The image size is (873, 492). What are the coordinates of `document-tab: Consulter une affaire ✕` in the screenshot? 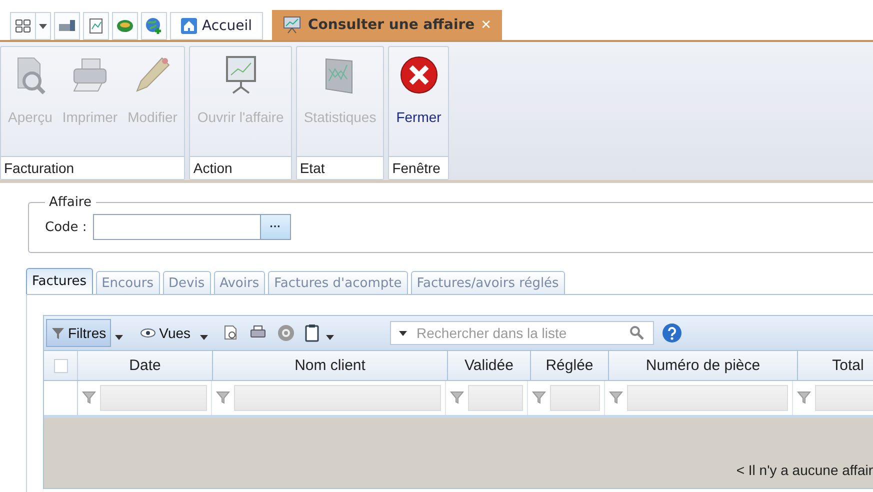 It's located at (387, 25).